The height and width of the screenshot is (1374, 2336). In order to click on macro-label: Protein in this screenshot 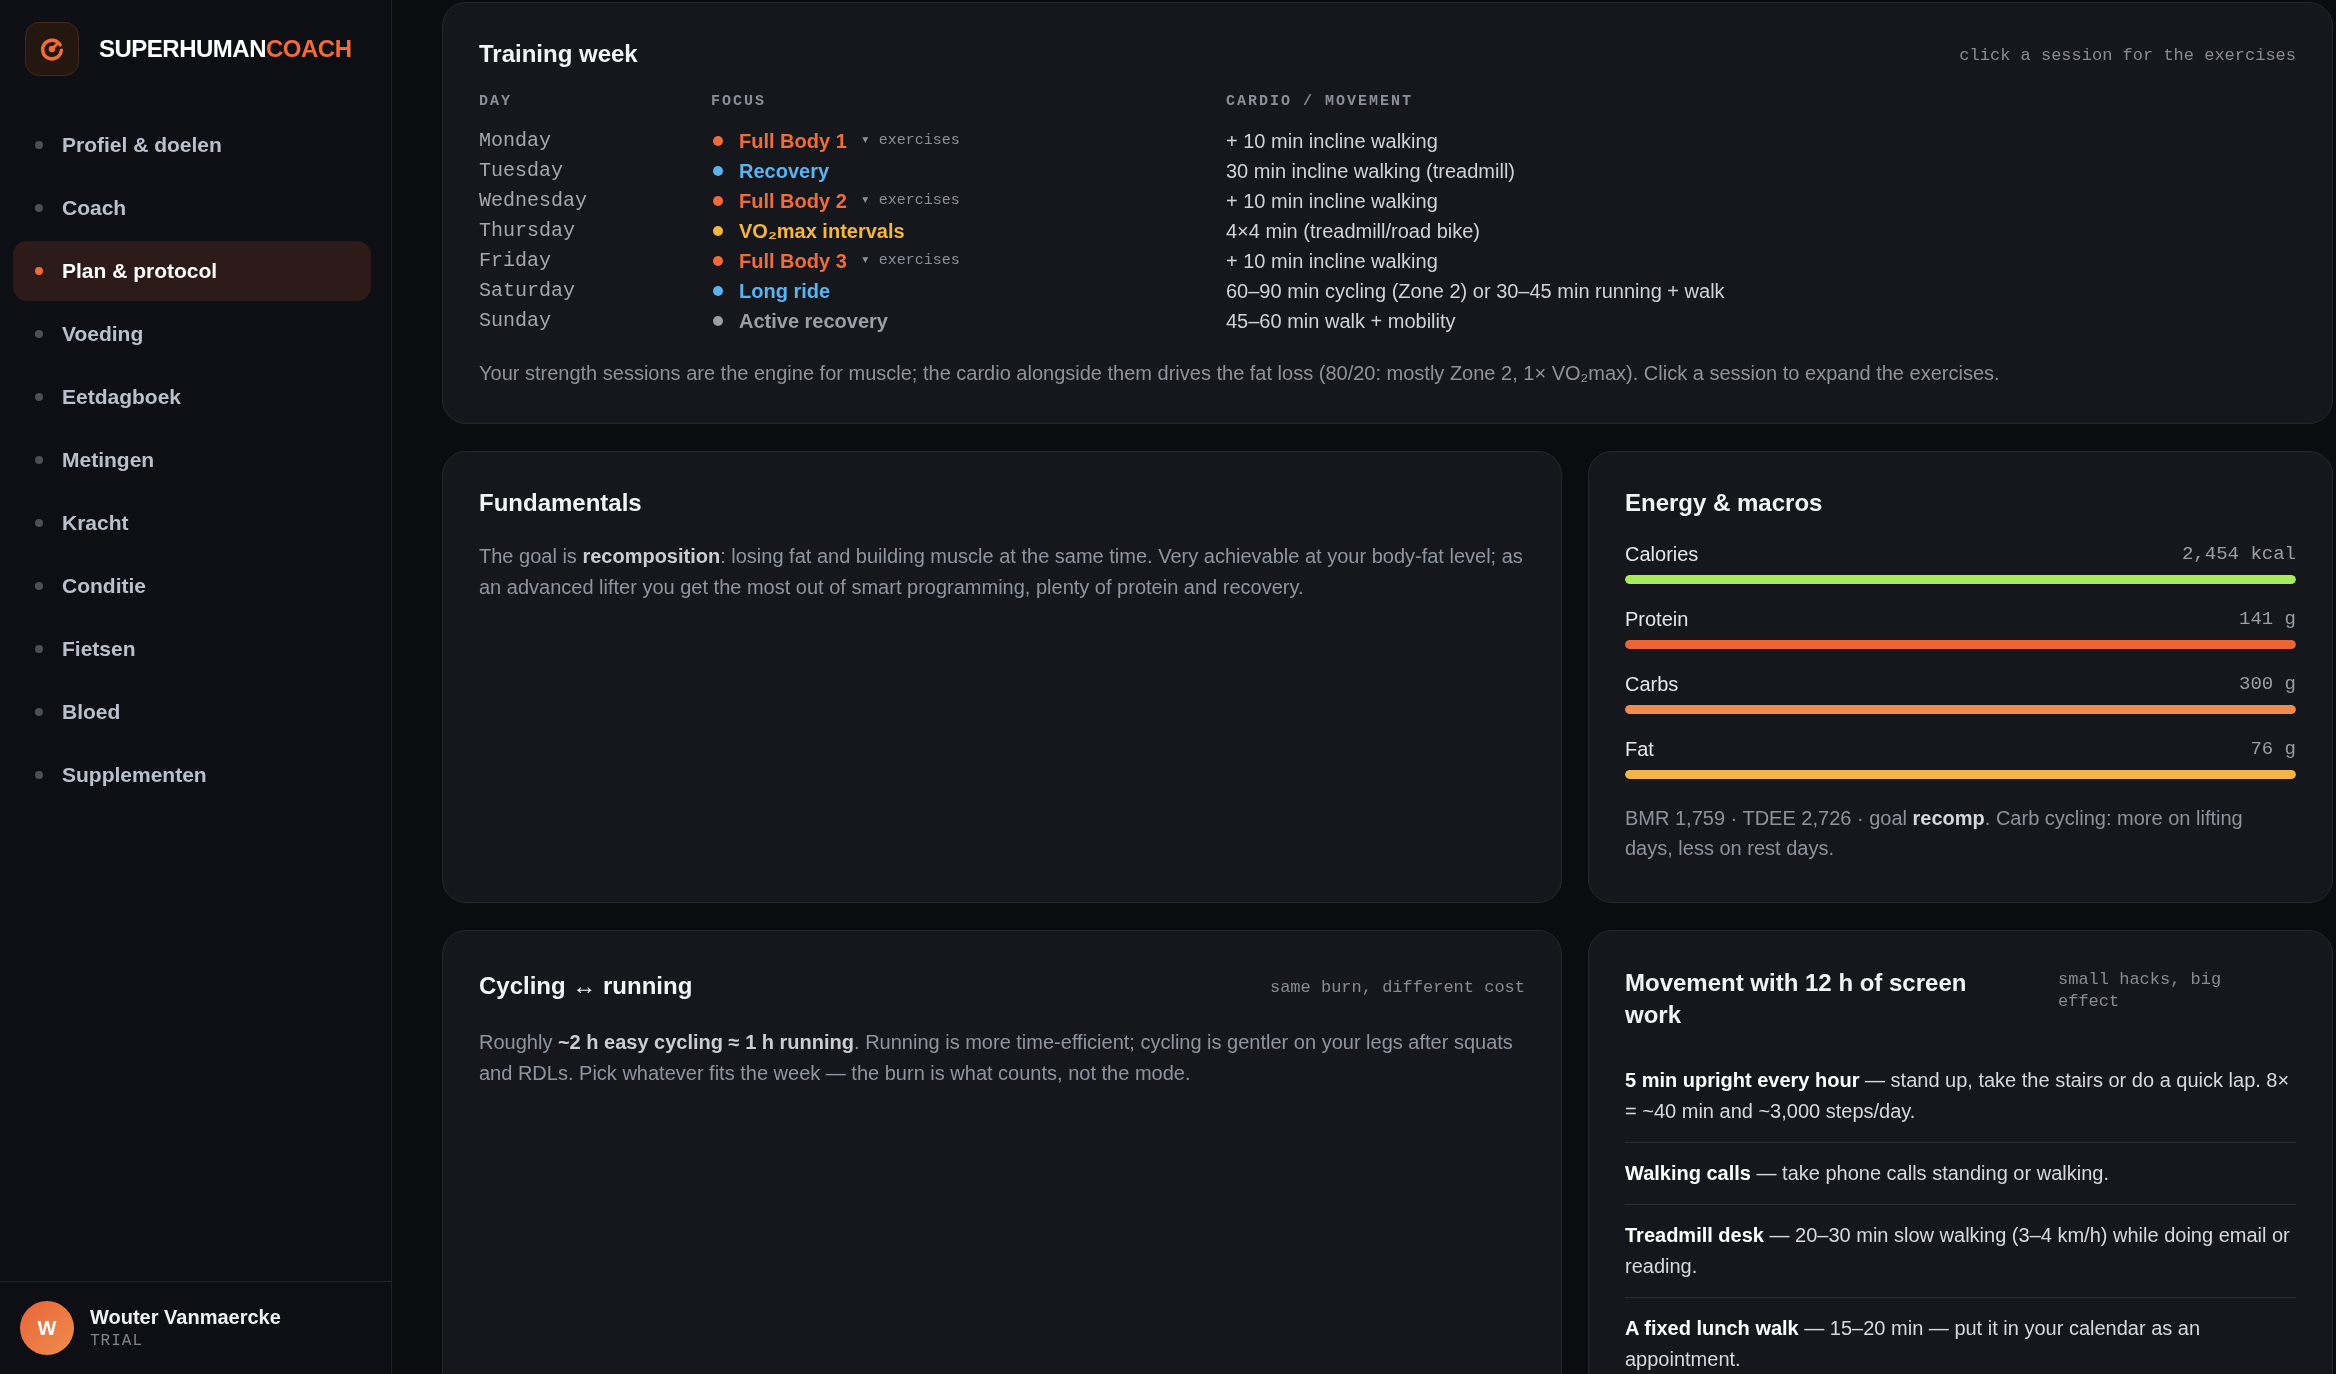, I will do `click(1657, 619)`.